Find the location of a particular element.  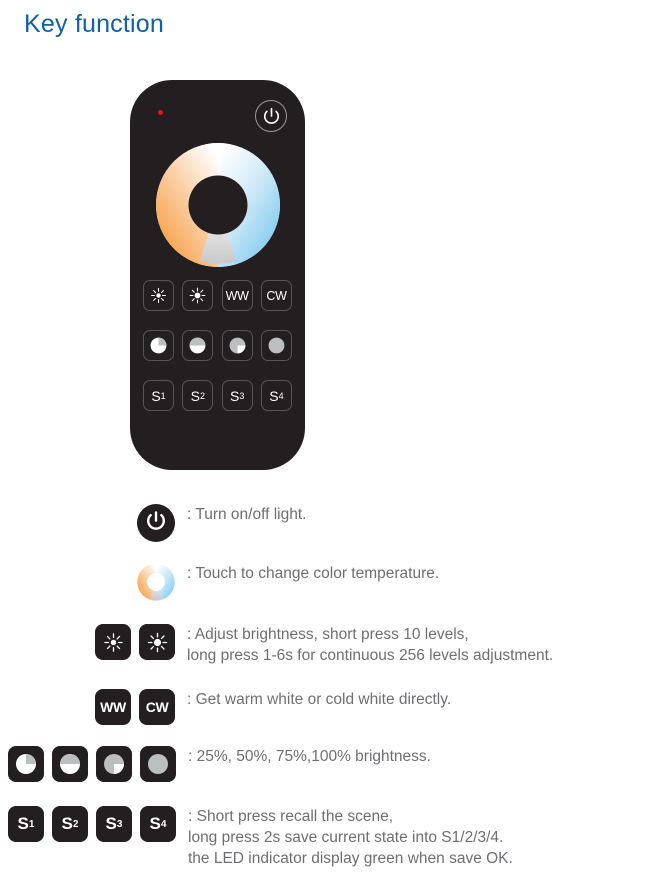

legend-level-50-button is located at coordinates (70, 764).